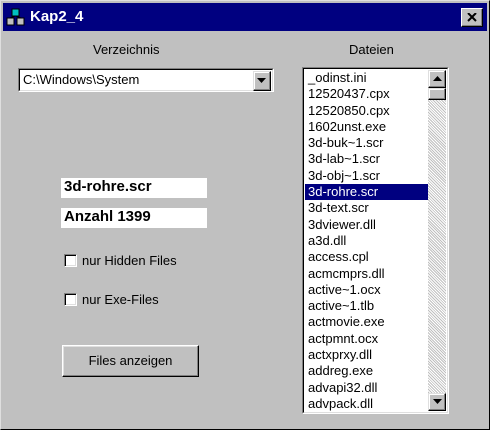  I want to click on list-item: actmovie.exe, so click(367, 322).